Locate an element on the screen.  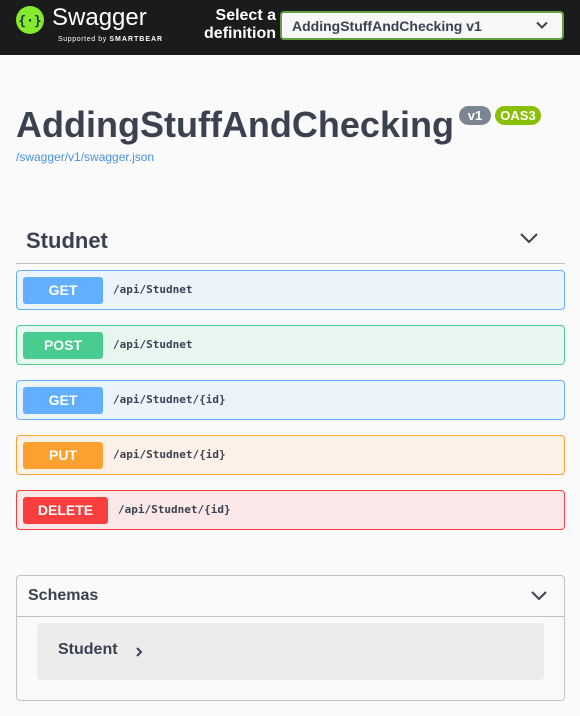
definition-select: AddingStuffAndChecking v1 is located at coordinates (422, 25).